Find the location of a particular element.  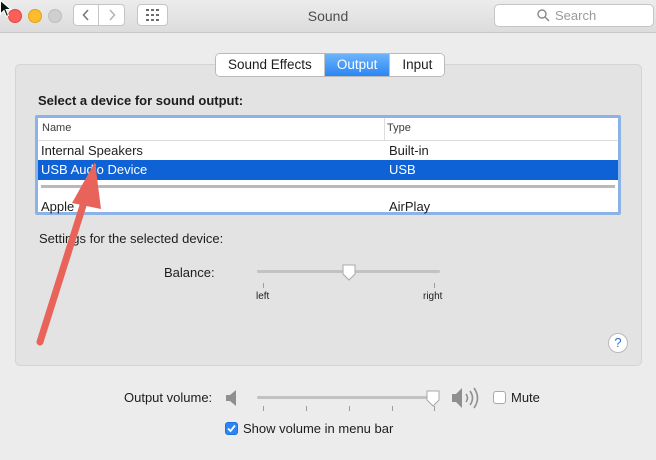

tab-output: Output is located at coordinates (357, 65).